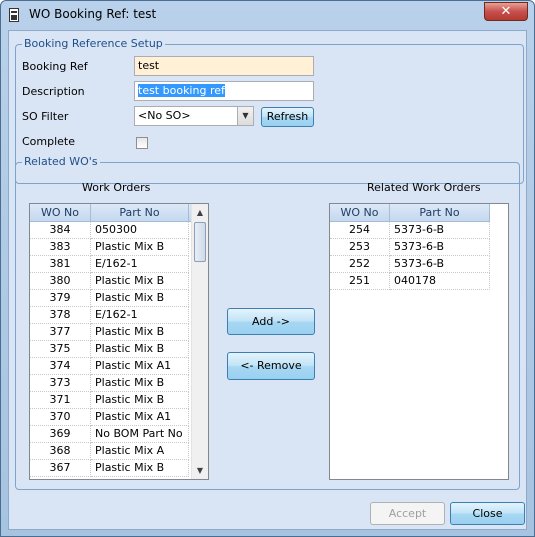  What do you see at coordinates (55, 66) in the screenshot?
I see `booking-ref-label: Booking Ref` at bounding box center [55, 66].